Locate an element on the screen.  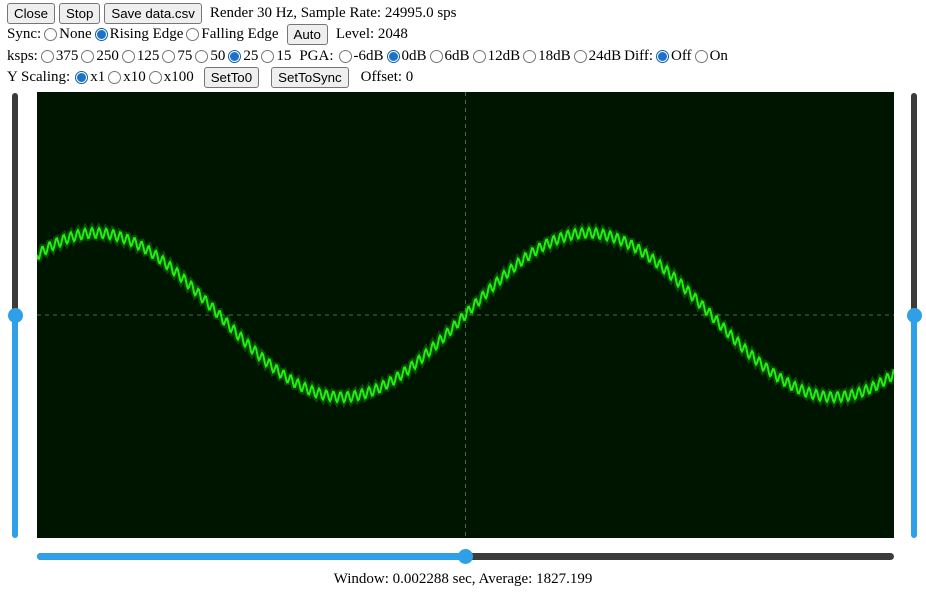
ksps-option-15: 15 is located at coordinates (274, 56).